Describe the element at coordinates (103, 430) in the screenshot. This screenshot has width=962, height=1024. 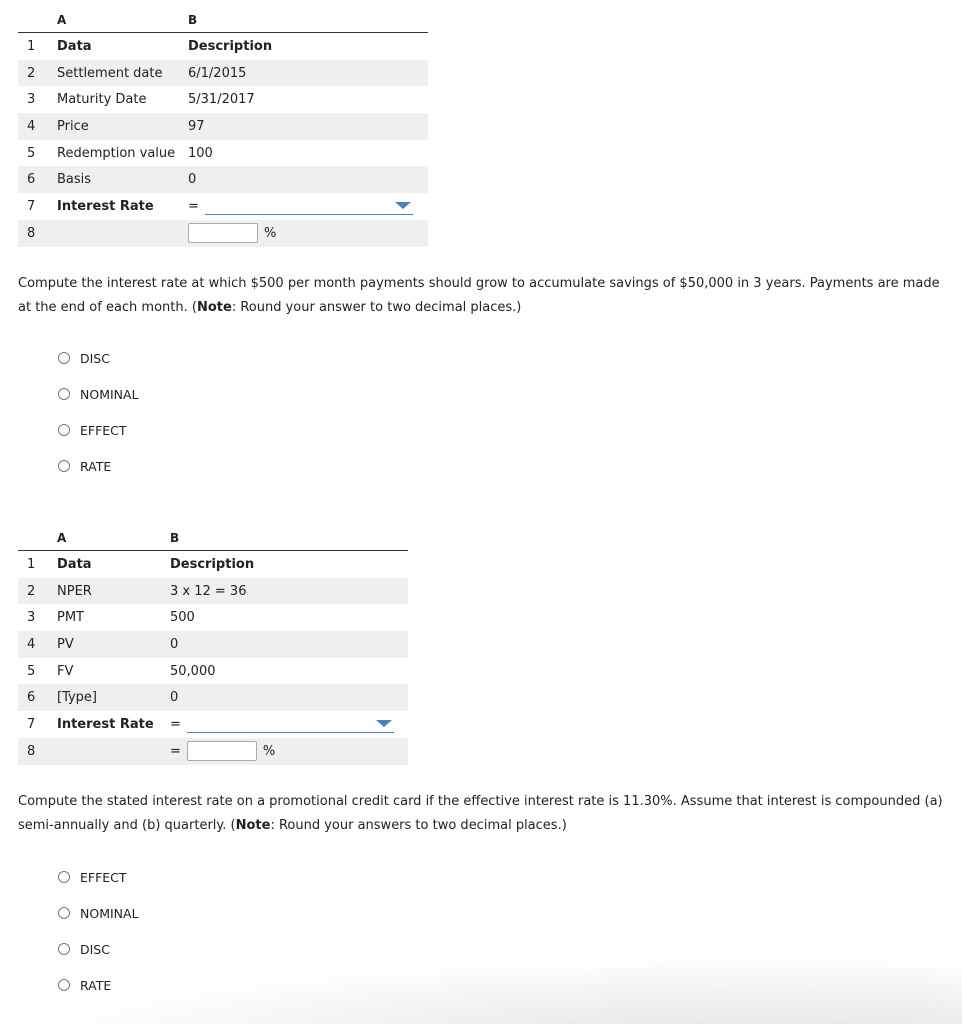
I see `option-label: EFFECT` at that location.